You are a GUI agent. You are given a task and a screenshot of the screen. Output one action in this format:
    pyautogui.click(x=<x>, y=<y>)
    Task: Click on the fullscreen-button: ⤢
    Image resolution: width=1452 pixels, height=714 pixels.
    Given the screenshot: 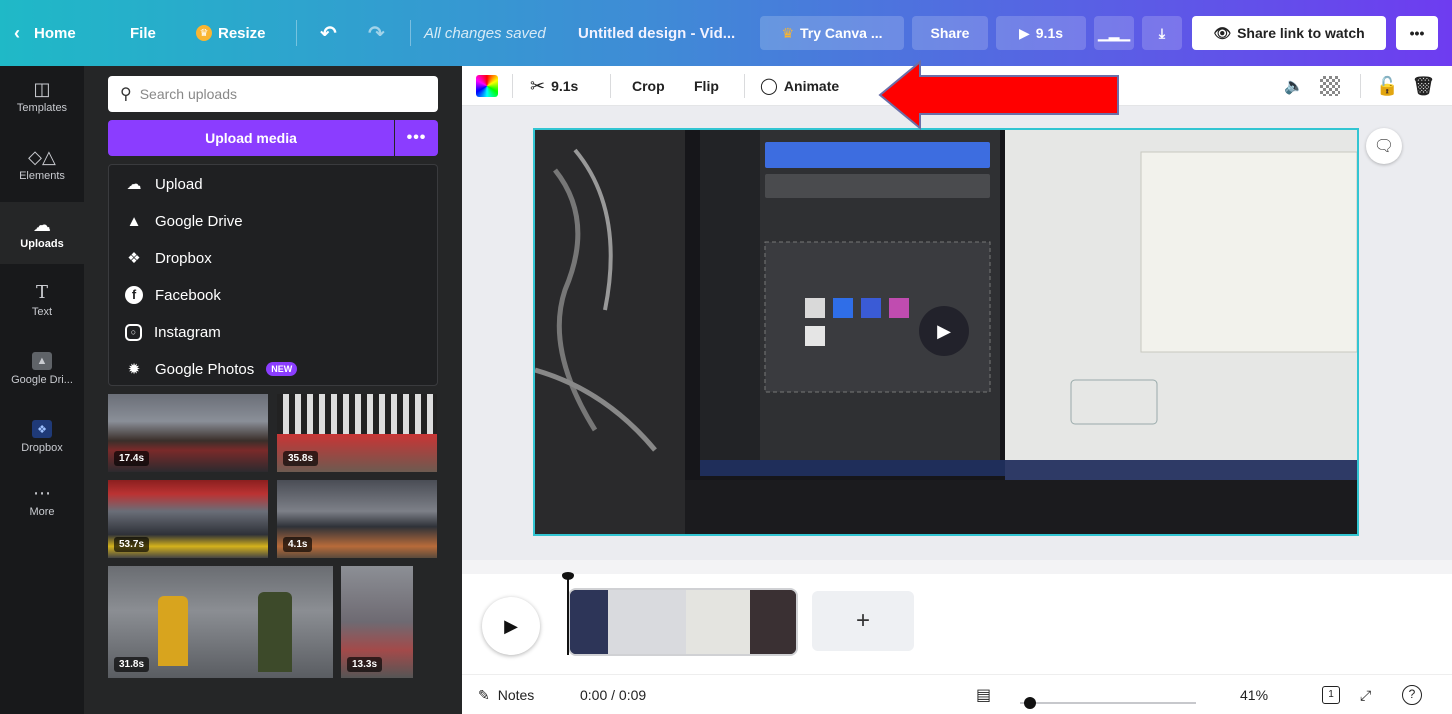 What is the action you would take?
    pyautogui.click(x=1365, y=694)
    